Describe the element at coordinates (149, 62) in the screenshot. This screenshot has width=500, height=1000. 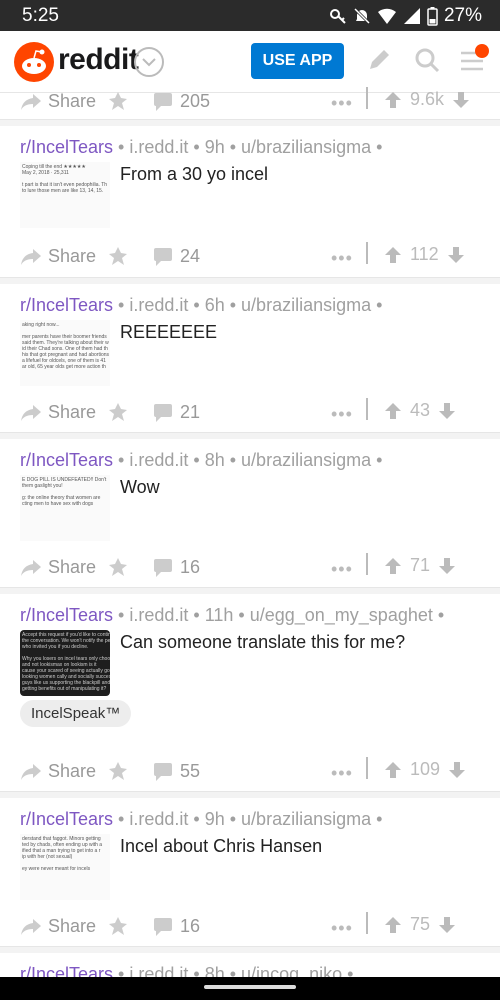
I see `chevron-down-icon` at that location.